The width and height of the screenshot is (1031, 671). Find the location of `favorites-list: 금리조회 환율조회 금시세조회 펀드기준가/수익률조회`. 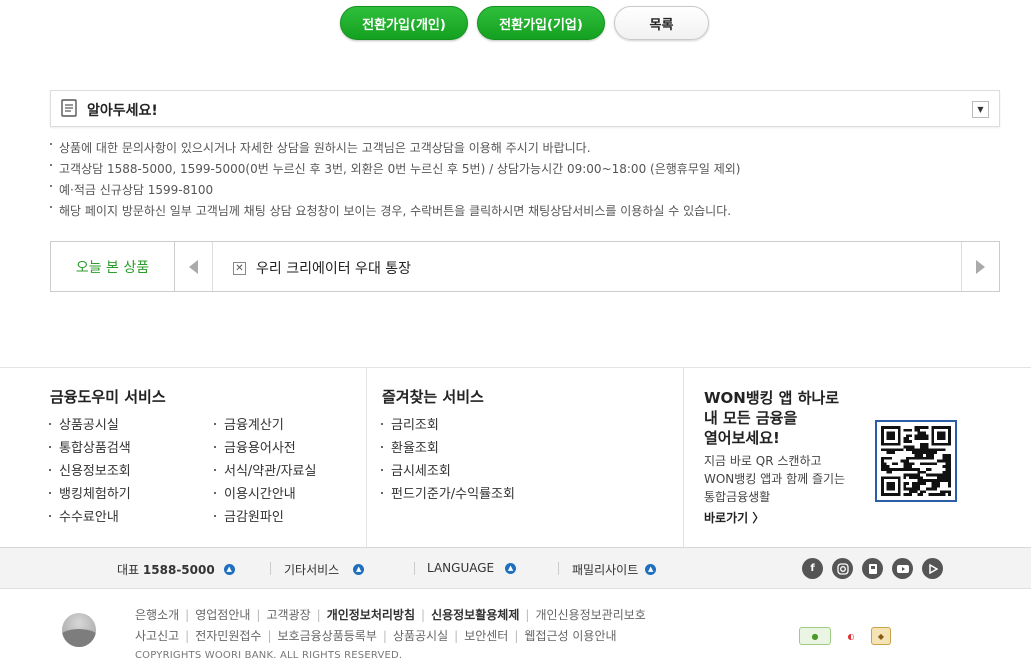

favorites-list: 금리조회 환율조회 금시세조회 펀드기준가/수익률조회 is located at coordinates (447, 463).